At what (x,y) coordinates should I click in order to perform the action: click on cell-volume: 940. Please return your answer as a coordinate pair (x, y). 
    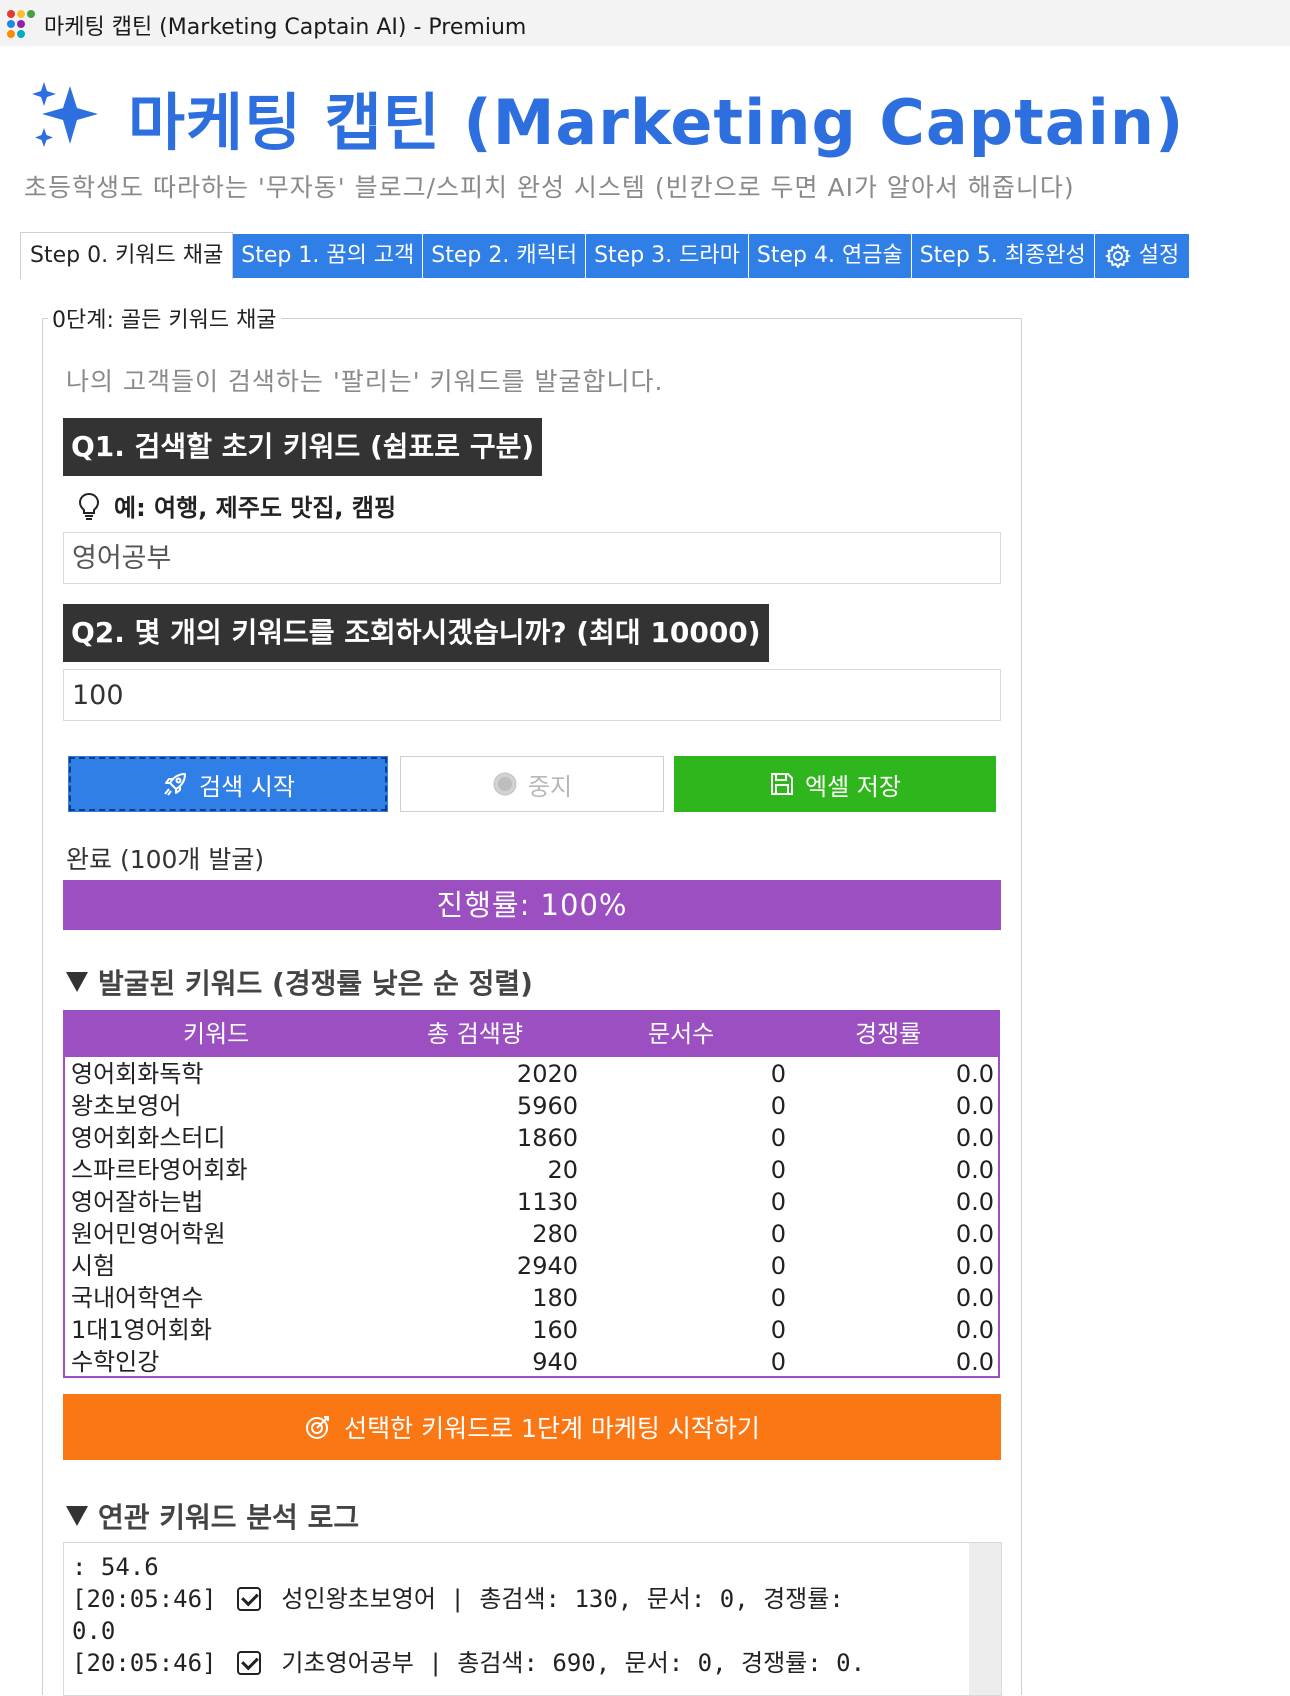
    Looking at the image, I should click on (555, 1362).